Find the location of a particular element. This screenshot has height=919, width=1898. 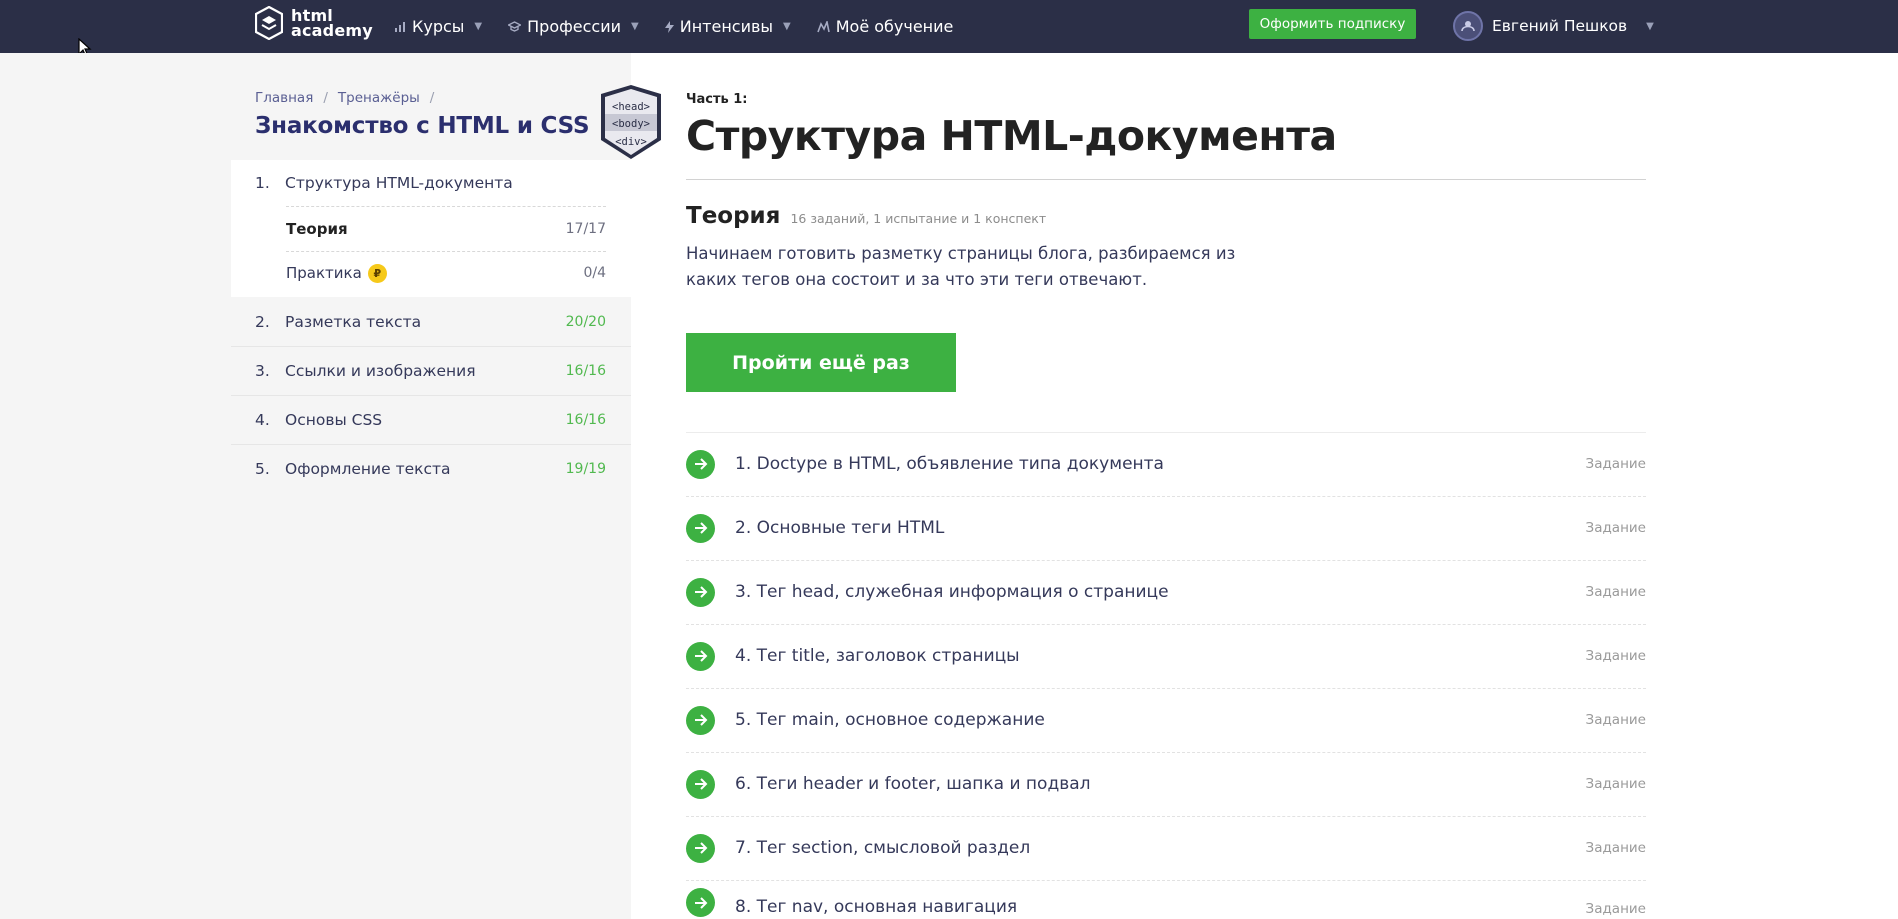

nav-intensives: Интенсивы ▼ is located at coordinates (727, 26).